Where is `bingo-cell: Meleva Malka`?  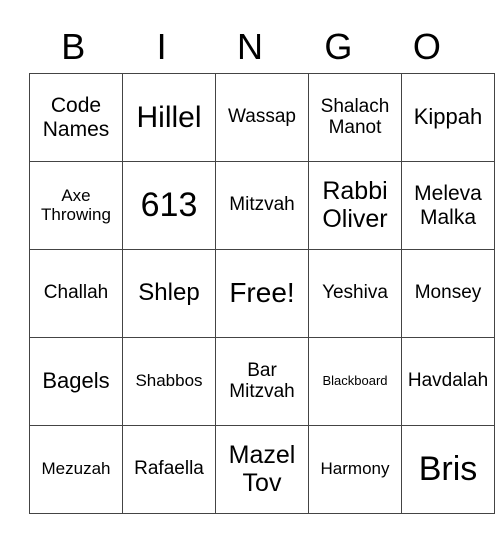 bingo-cell: Meleva Malka is located at coordinates (448, 205).